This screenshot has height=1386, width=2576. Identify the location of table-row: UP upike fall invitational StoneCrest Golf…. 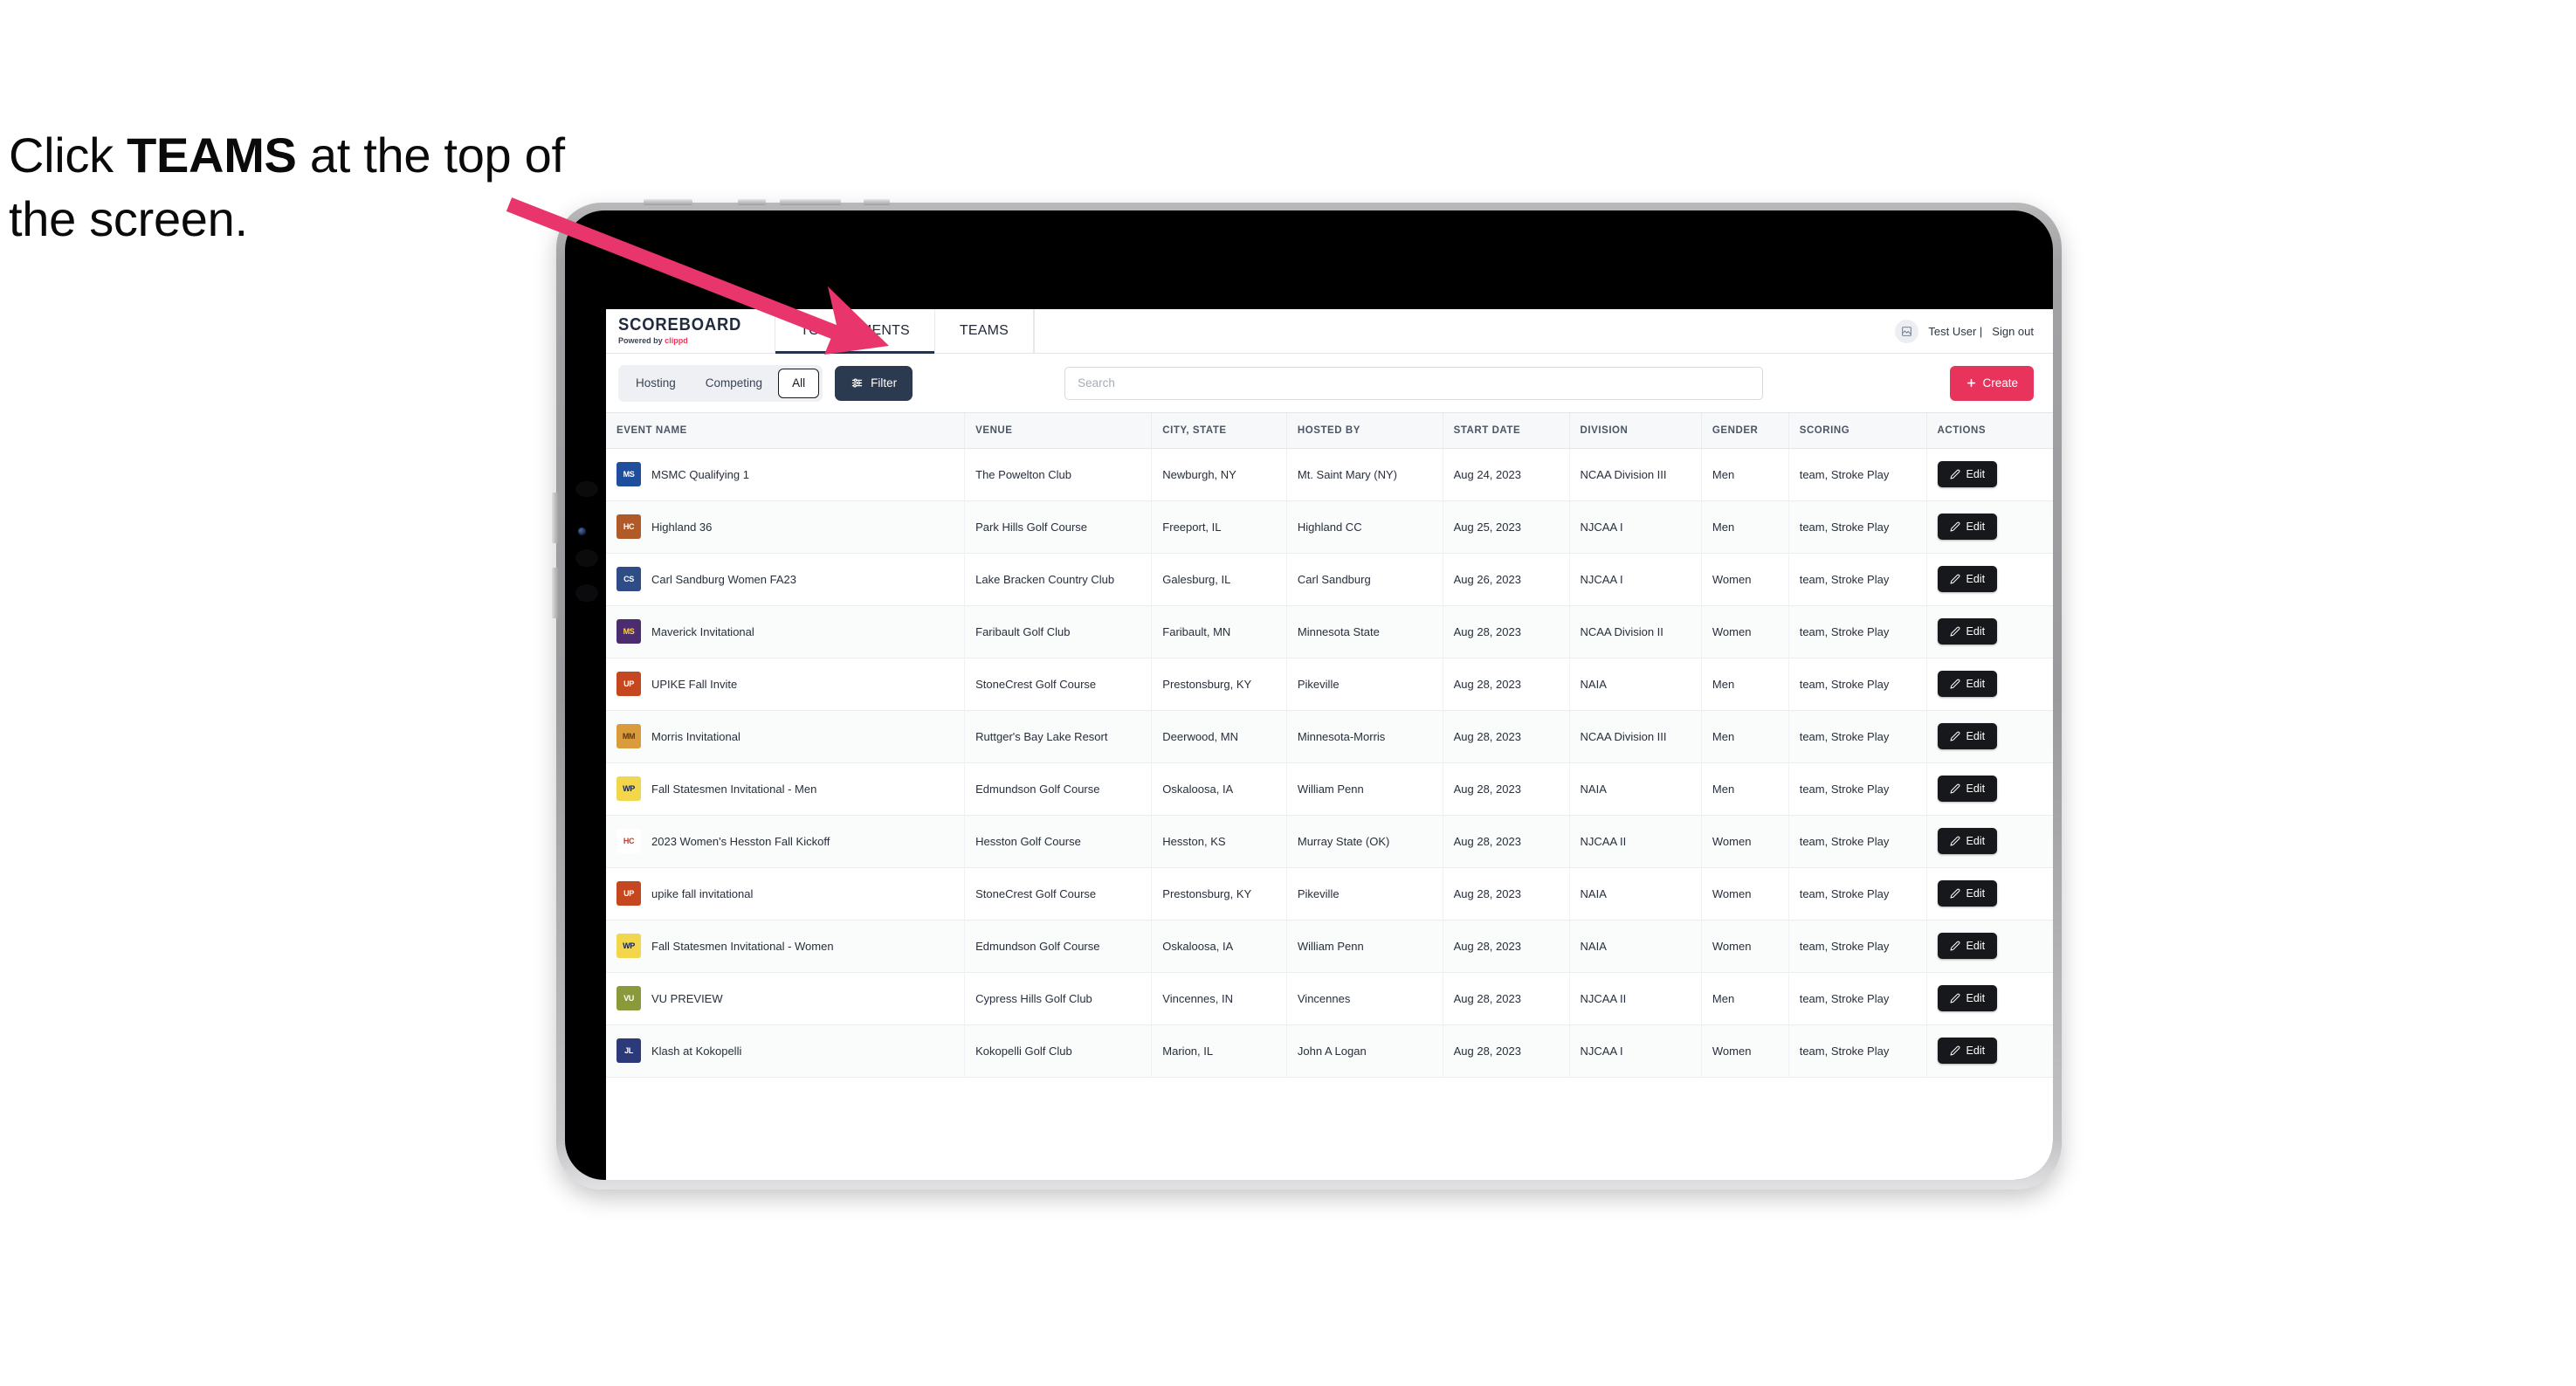
(1329, 894).